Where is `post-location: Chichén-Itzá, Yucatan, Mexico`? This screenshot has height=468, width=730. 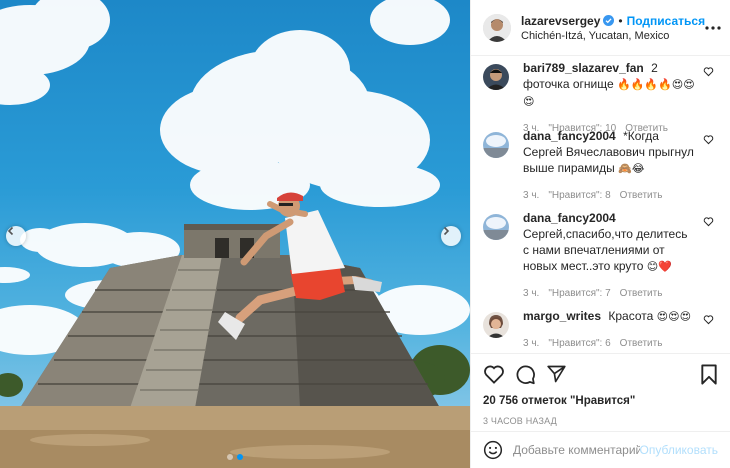 post-location: Chichén-Itzá, Yucatan, Mexico is located at coordinates (613, 36).